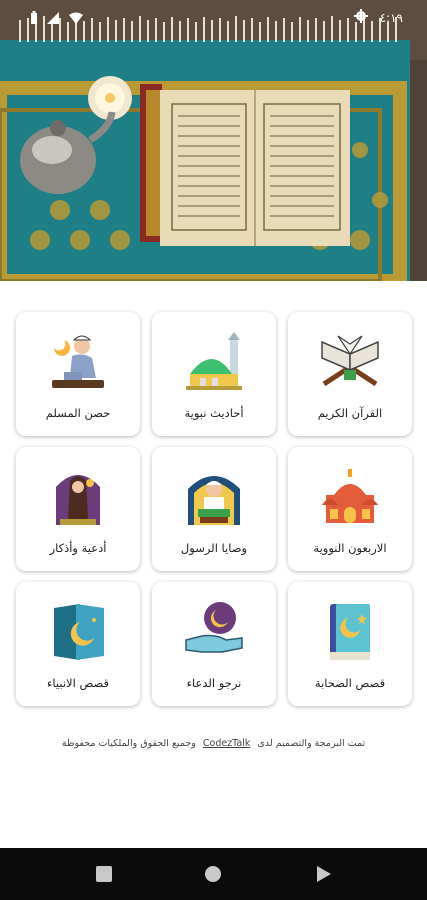 Image resolution: width=427 pixels, height=900 pixels. Describe the element at coordinates (214, 683) in the screenshot. I see `card-label: نرجو الدعاء` at that location.